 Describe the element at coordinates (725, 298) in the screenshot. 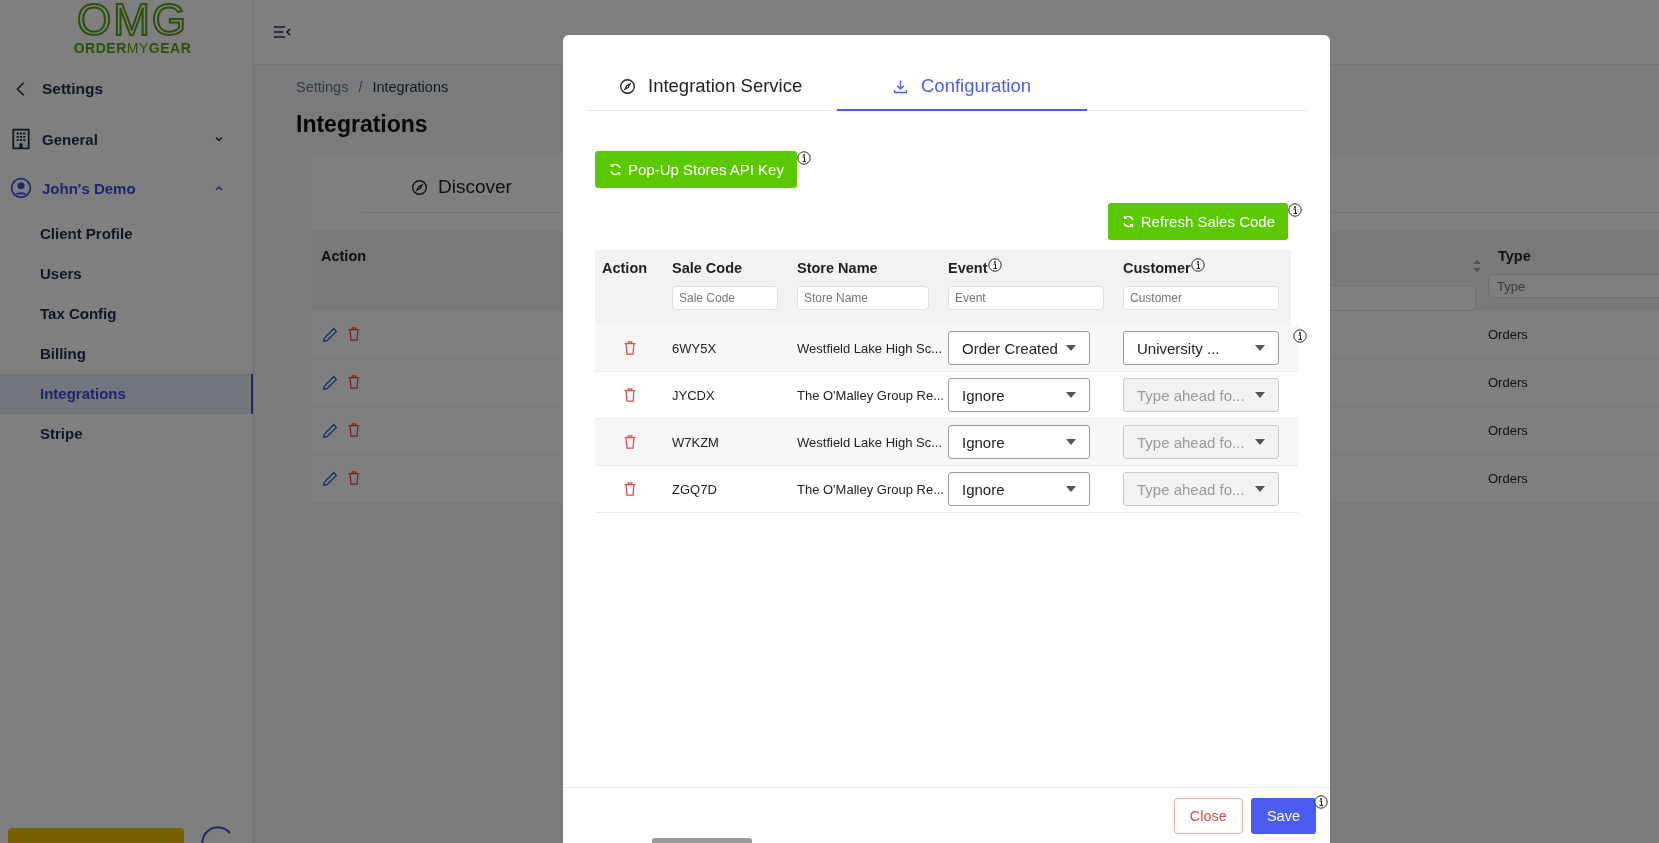

I see `filter-field: Sale Code` at that location.